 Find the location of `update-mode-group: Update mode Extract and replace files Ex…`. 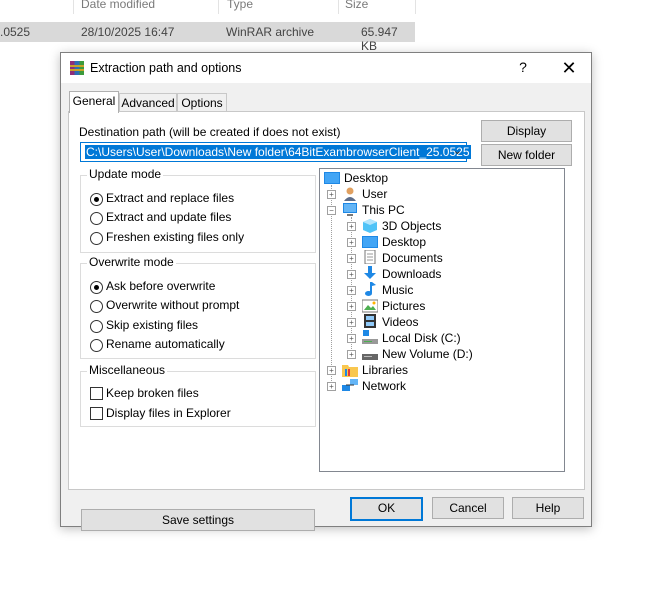

update-mode-group: Update mode Extract and replace files Ex… is located at coordinates (198, 210).